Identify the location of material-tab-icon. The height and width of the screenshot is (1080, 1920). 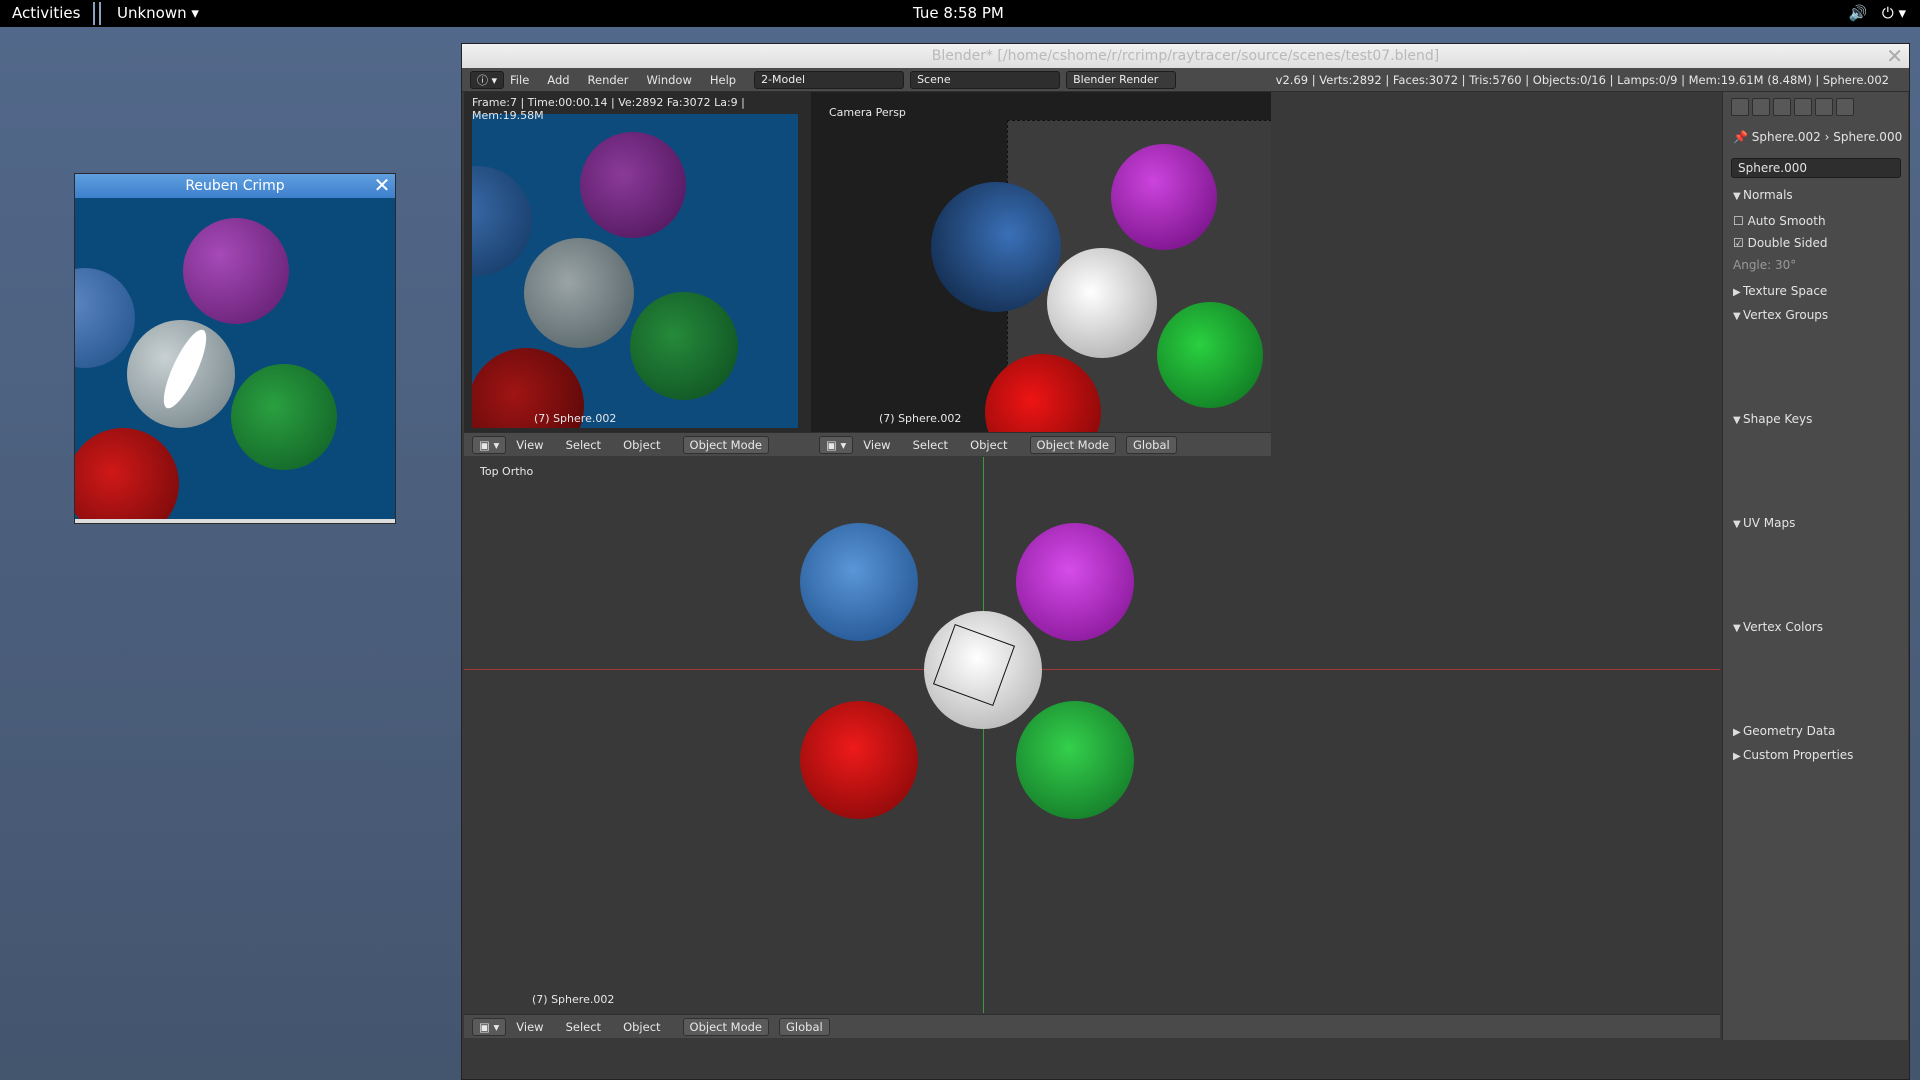
(1824, 107).